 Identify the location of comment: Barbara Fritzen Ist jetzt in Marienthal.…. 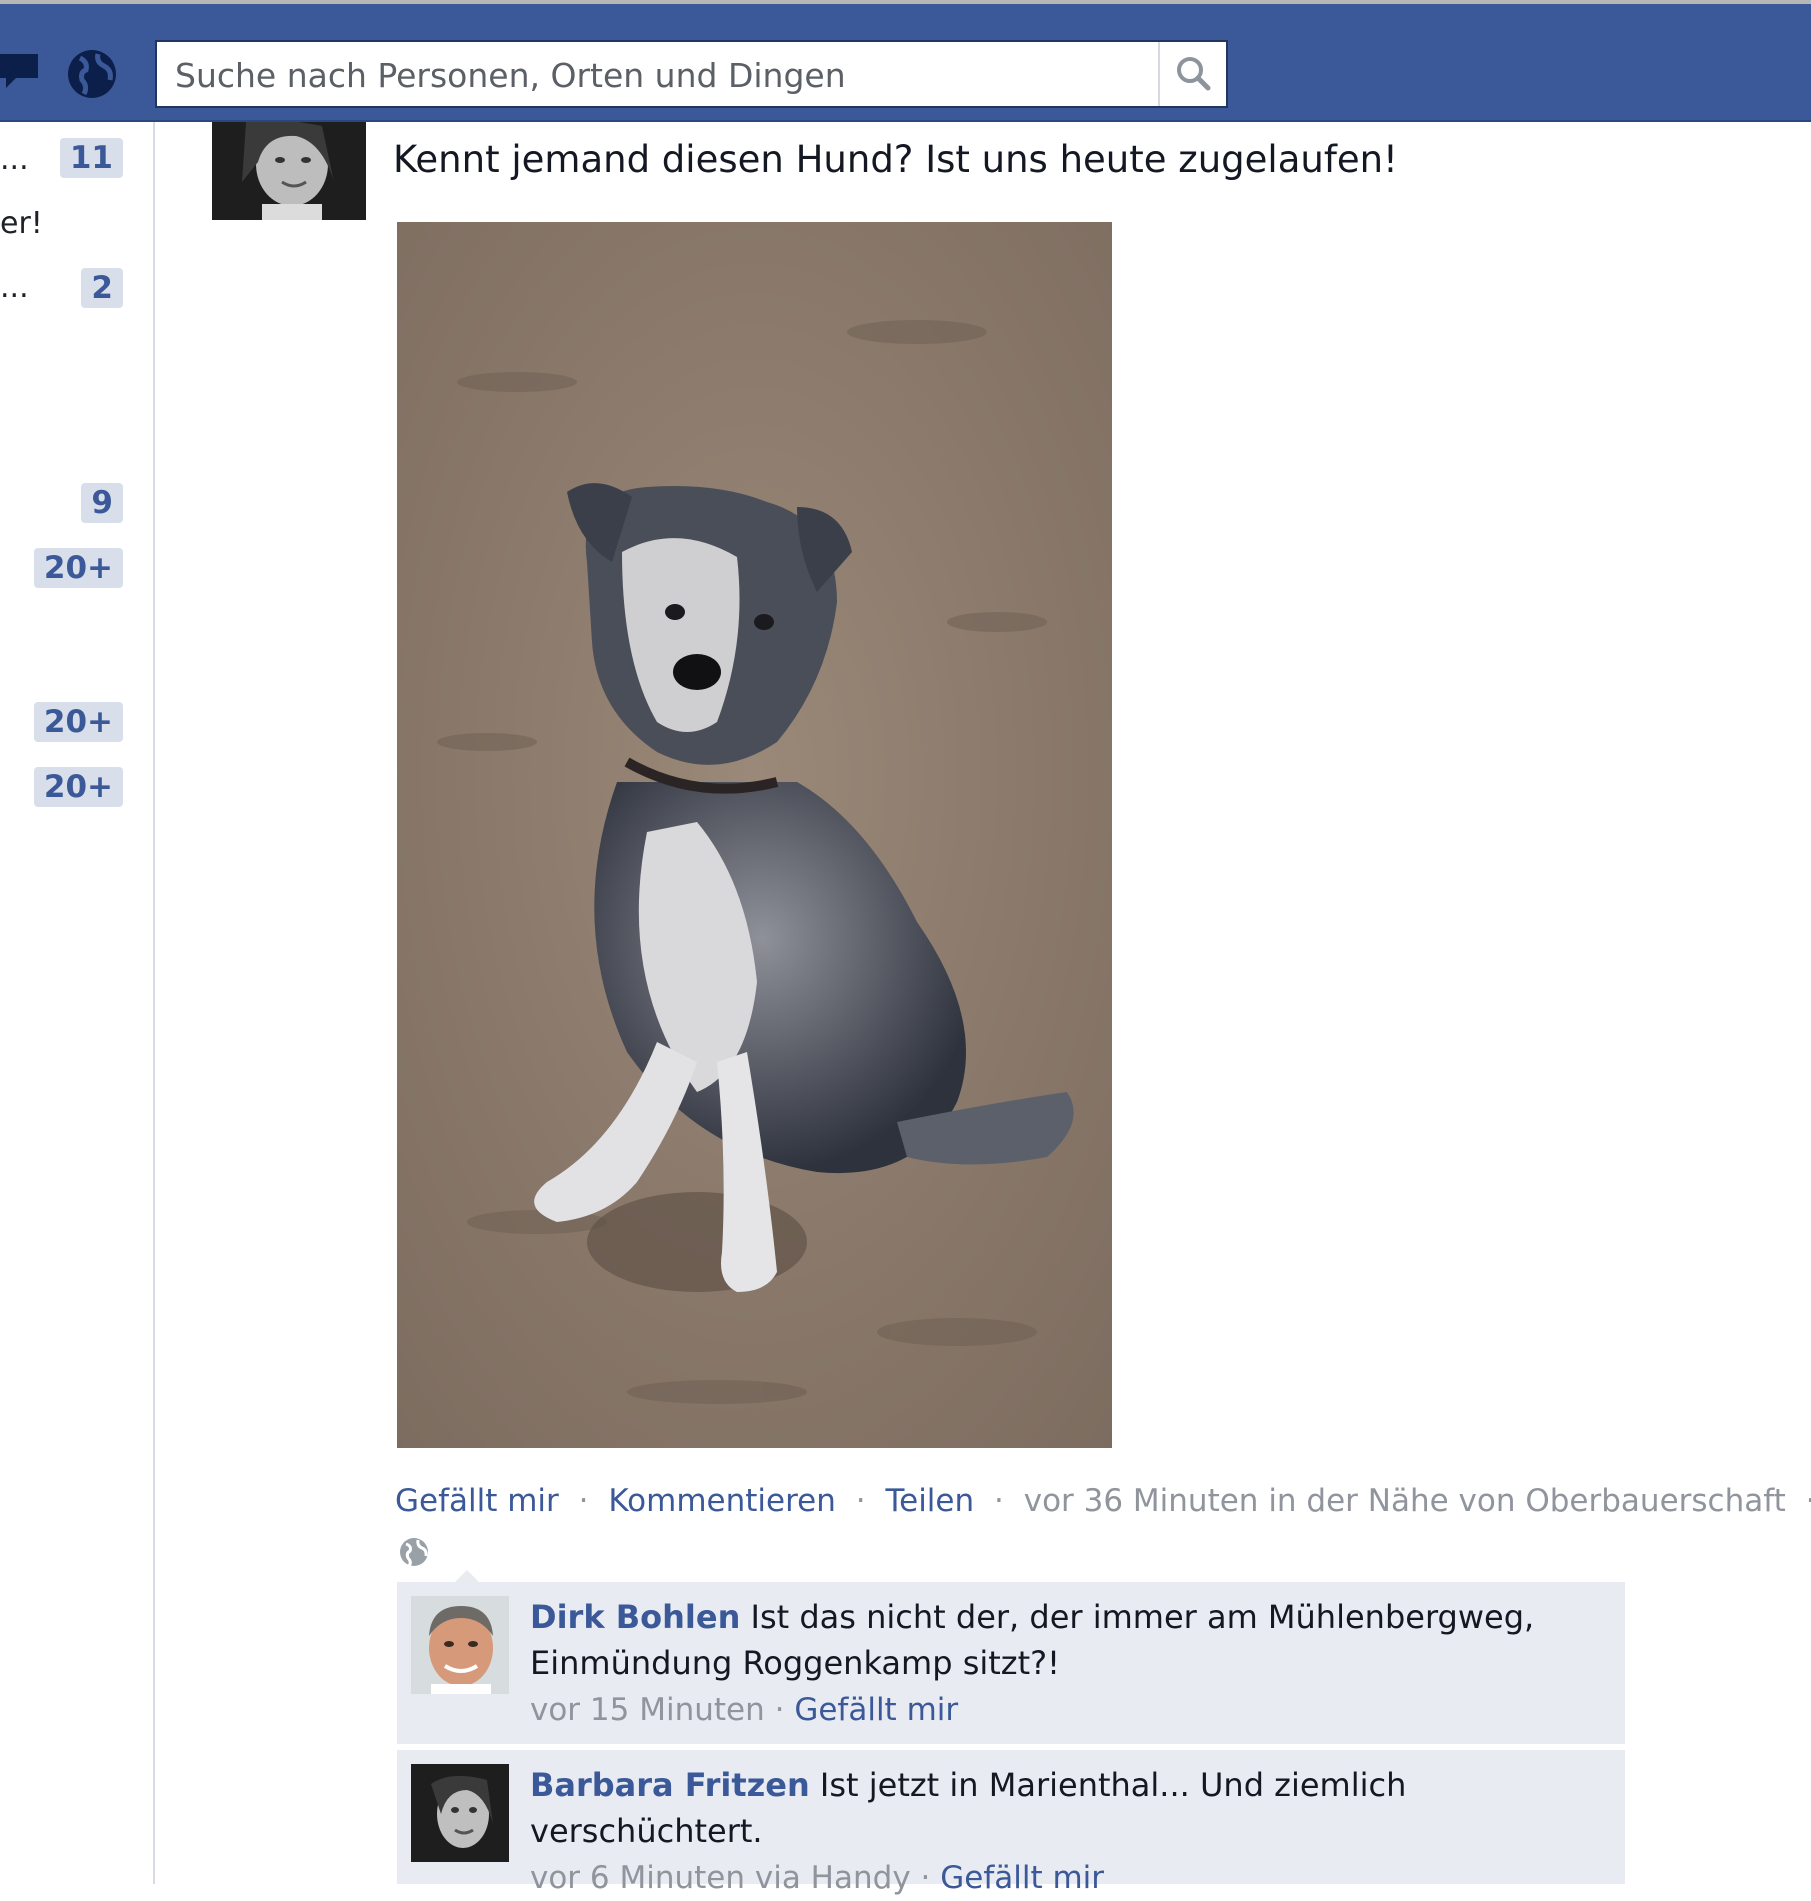
(1011, 1822).